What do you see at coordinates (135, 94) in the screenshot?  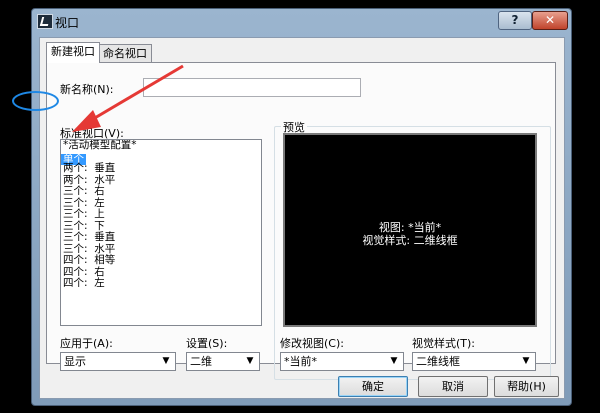 I see `arrow-shaft` at bounding box center [135, 94].